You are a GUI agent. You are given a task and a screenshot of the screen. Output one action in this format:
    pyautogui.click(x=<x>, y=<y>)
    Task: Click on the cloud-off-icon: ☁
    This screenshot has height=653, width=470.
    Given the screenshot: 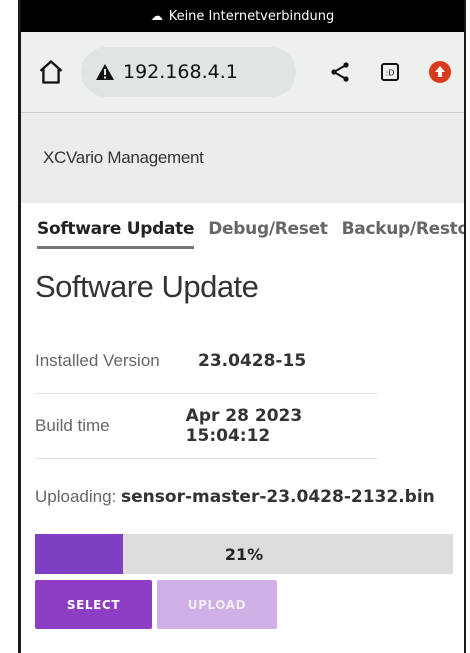 What is the action you would take?
    pyautogui.click(x=156, y=16)
    